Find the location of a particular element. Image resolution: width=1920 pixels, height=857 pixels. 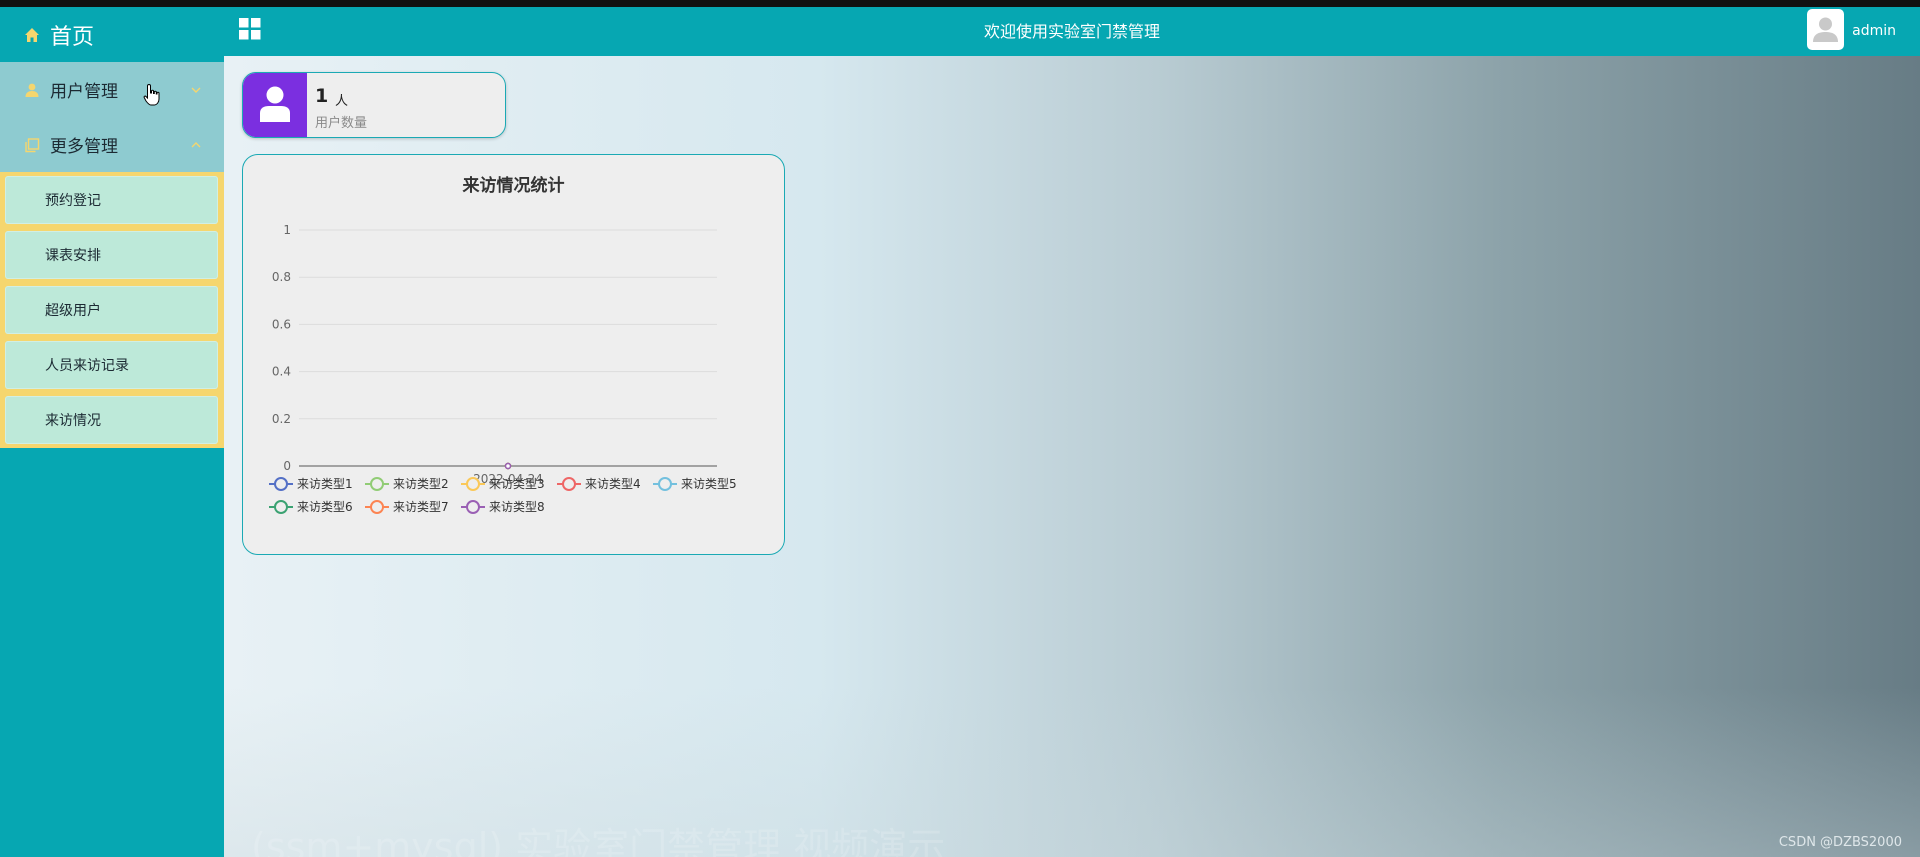

copy-icon is located at coordinates (32, 144).